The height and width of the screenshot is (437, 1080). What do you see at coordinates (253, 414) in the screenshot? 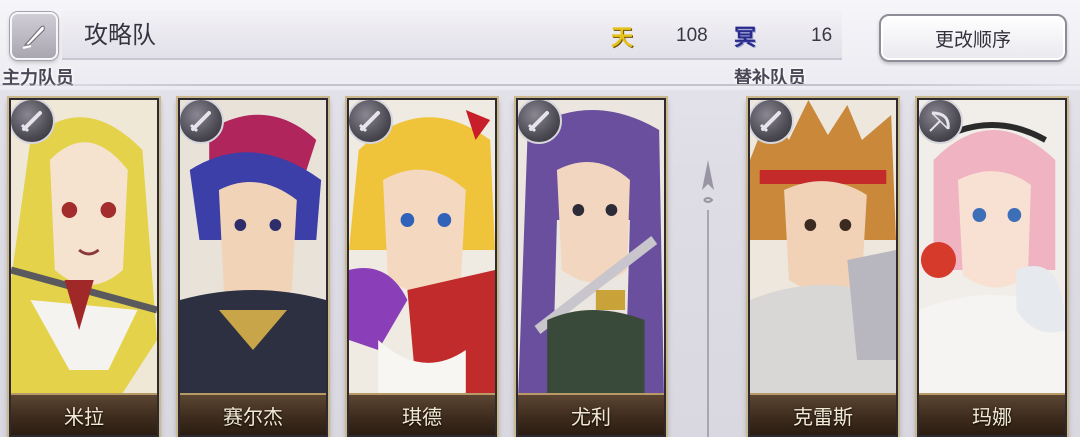
I see `member-name: 赛尔杰` at bounding box center [253, 414].